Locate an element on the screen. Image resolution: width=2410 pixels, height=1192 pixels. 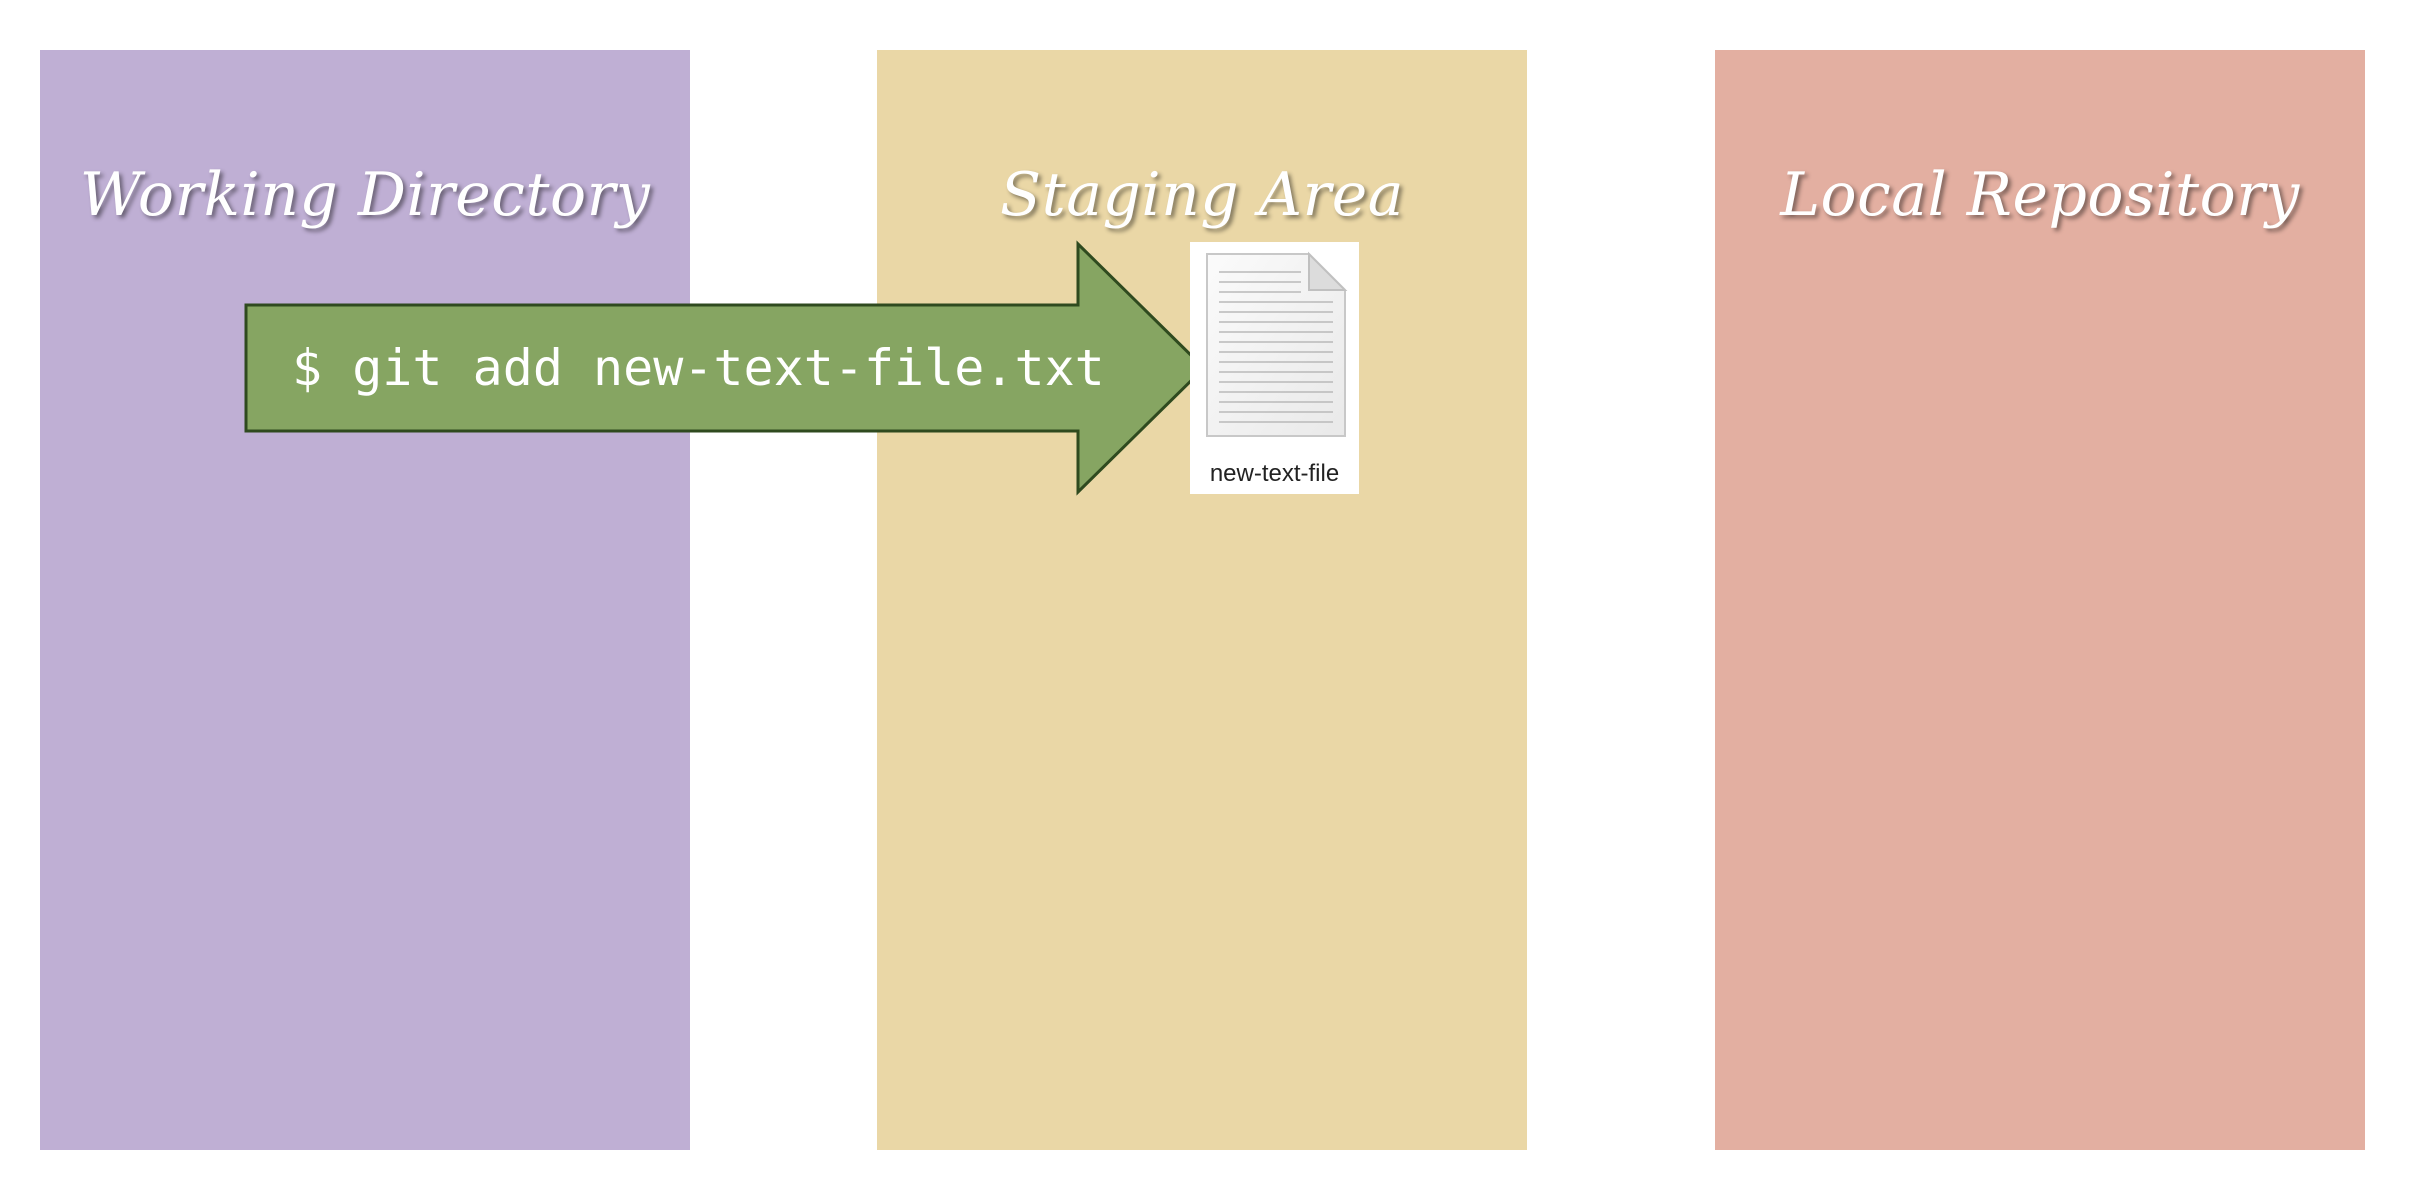
git-add-command-label: $ git add new-text-file.txt is located at coordinates (698, 368).